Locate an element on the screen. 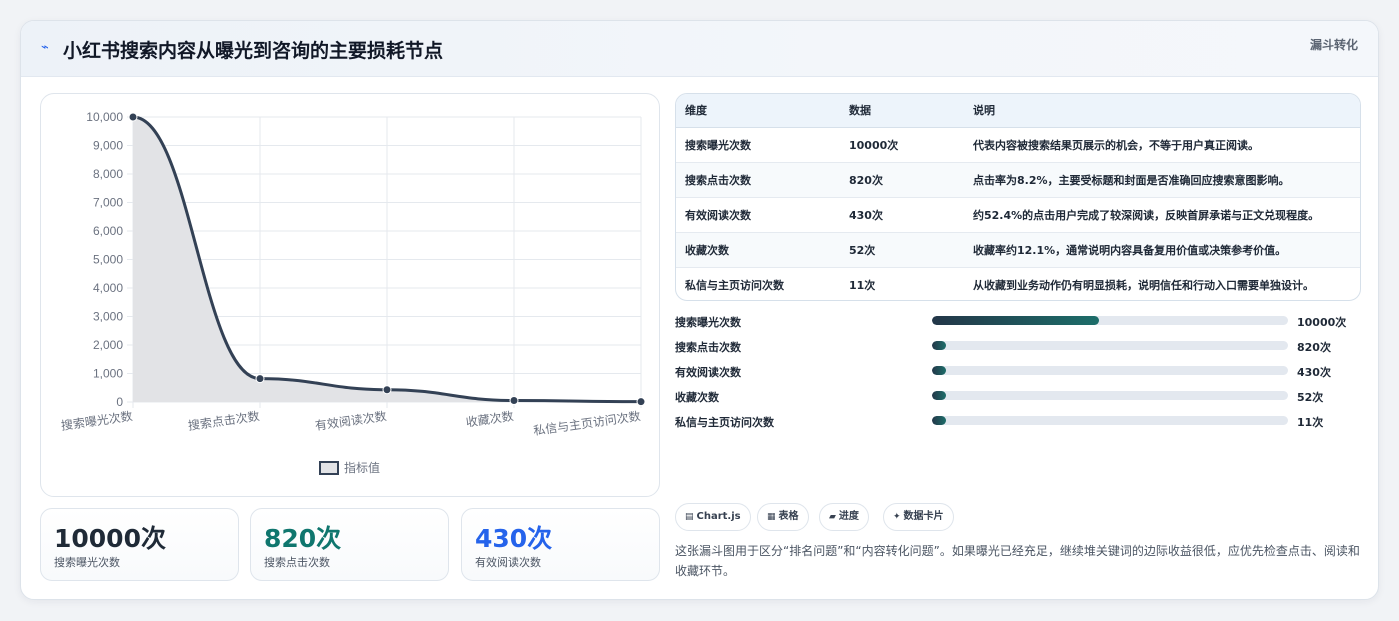 The width and height of the screenshot is (1399, 621). chip-label: 进度 is located at coordinates (848, 516).